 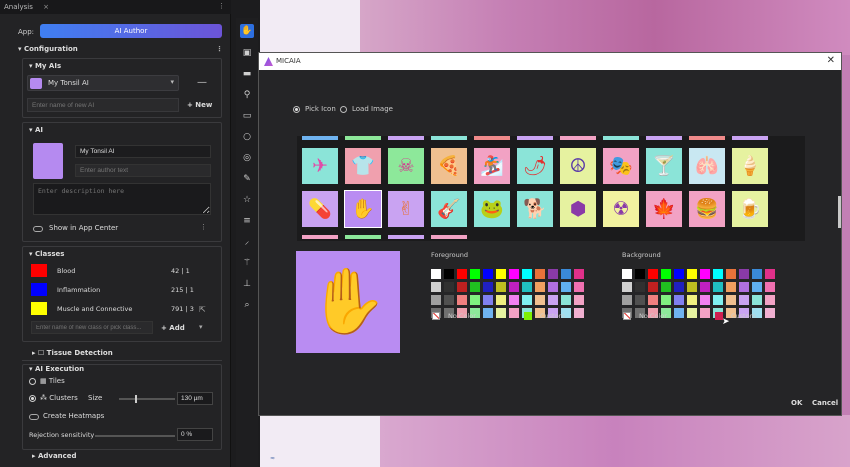 What do you see at coordinates (195, 434) in the screenshot?
I see `rejection-spinbox` at bounding box center [195, 434].